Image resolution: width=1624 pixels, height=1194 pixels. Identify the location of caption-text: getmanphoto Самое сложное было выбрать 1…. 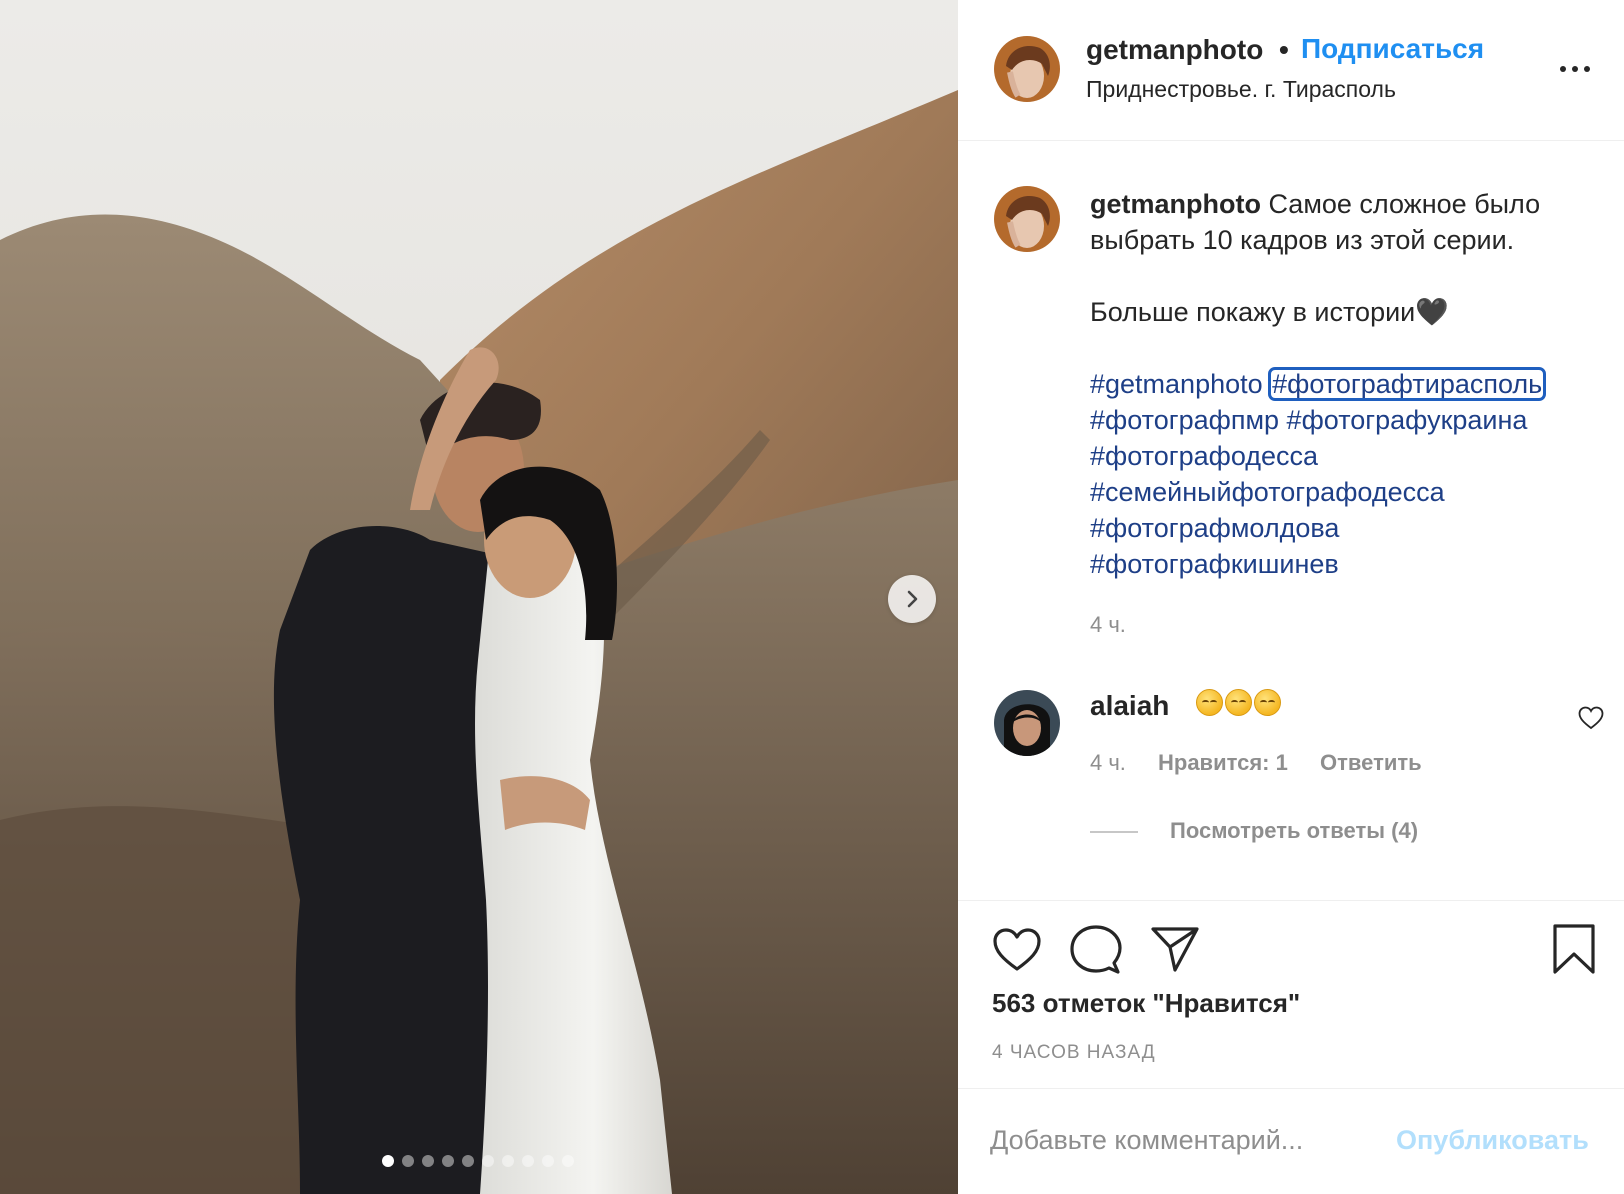
(1340, 222).